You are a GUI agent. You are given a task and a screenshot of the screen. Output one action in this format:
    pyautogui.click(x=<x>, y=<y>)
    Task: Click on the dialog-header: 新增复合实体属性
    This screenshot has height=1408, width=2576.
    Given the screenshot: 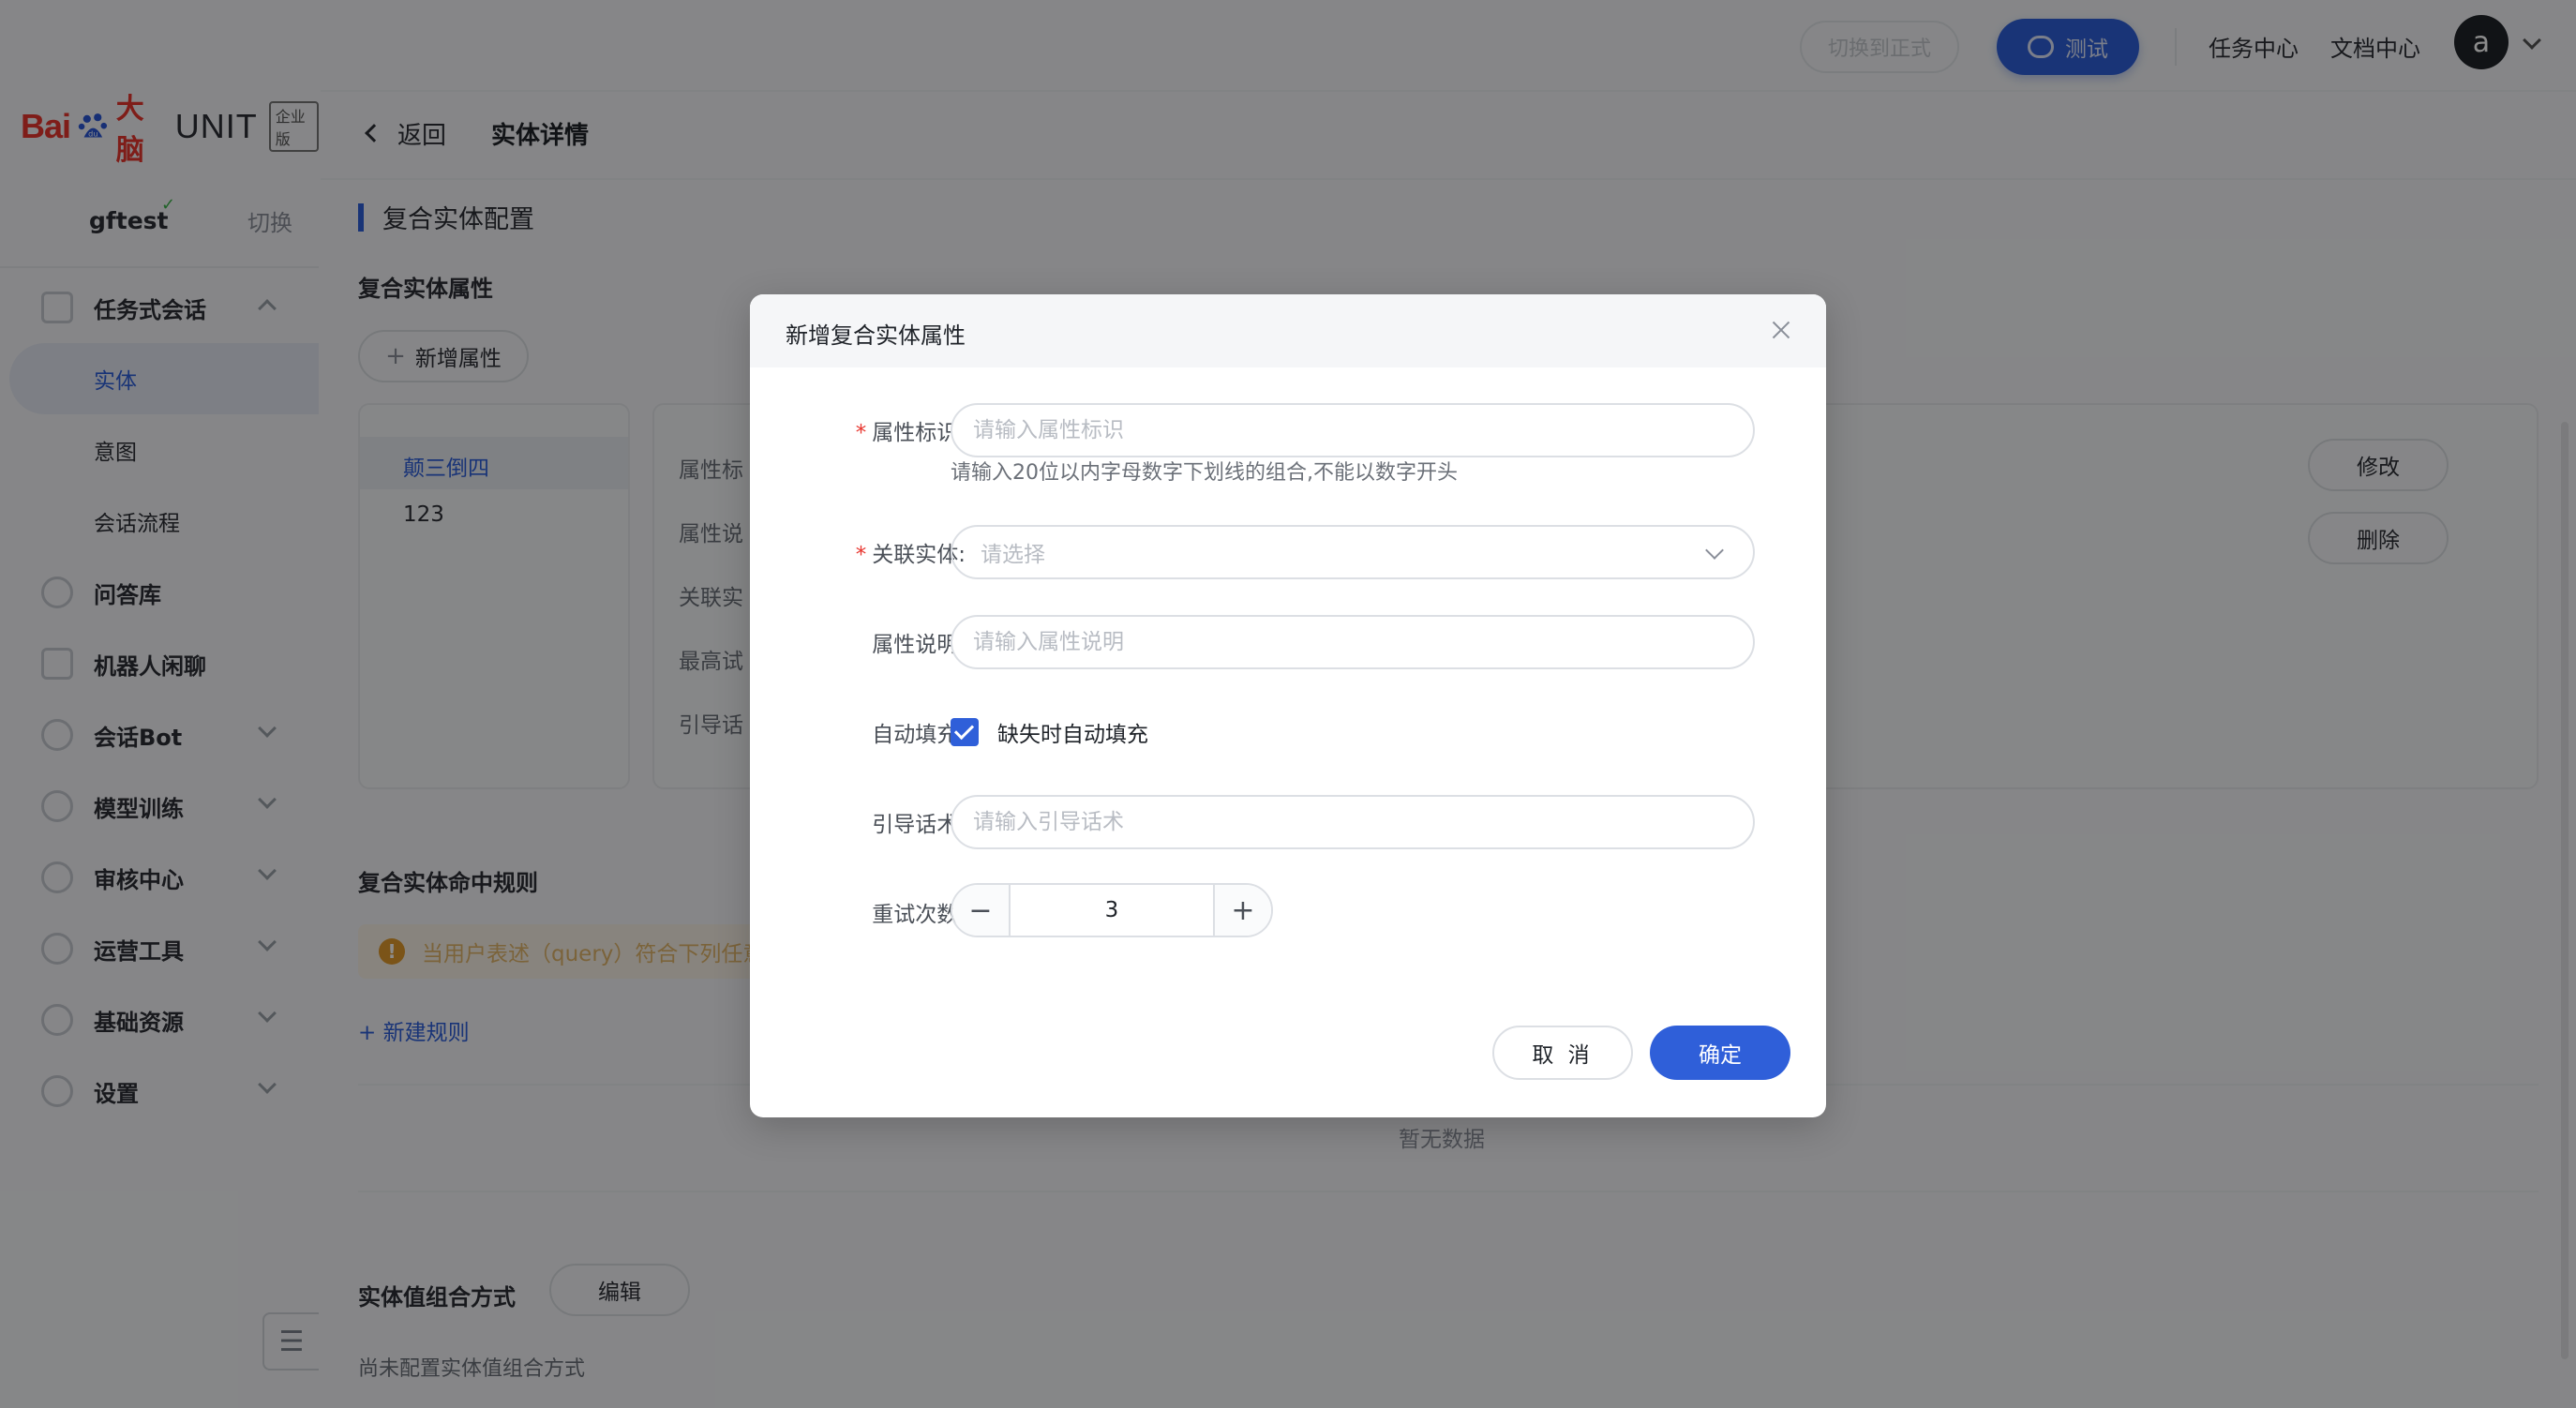 What is the action you would take?
    pyautogui.click(x=1288, y=330)
    